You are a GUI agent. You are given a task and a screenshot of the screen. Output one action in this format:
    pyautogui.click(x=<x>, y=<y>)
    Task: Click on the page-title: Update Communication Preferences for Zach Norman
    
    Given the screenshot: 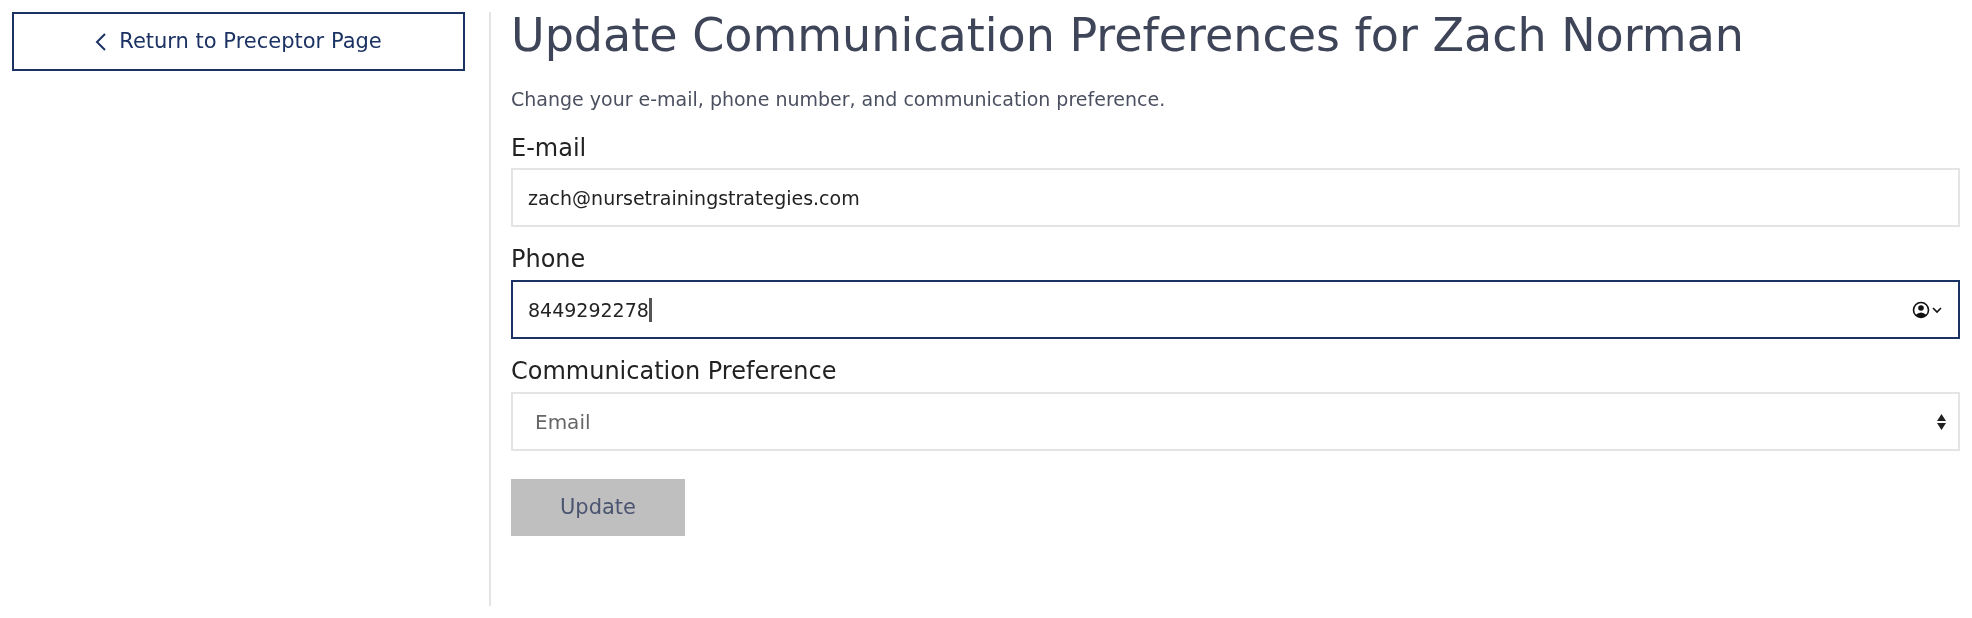 What is the action you would take?
    pyautogui.click(x=1128, y=36)
    